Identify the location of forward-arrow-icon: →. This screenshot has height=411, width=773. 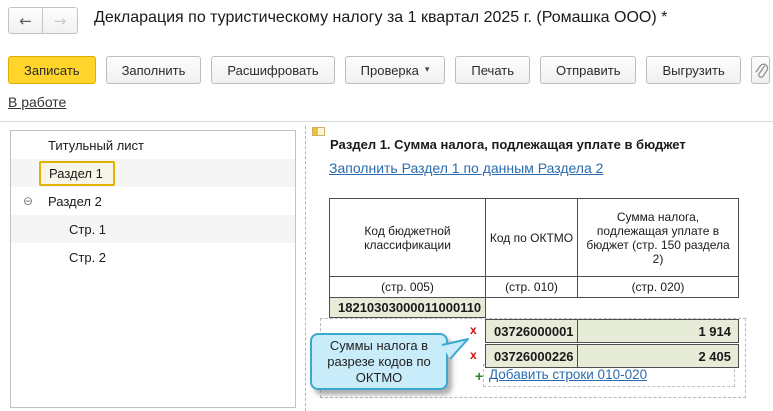
(60, 20).